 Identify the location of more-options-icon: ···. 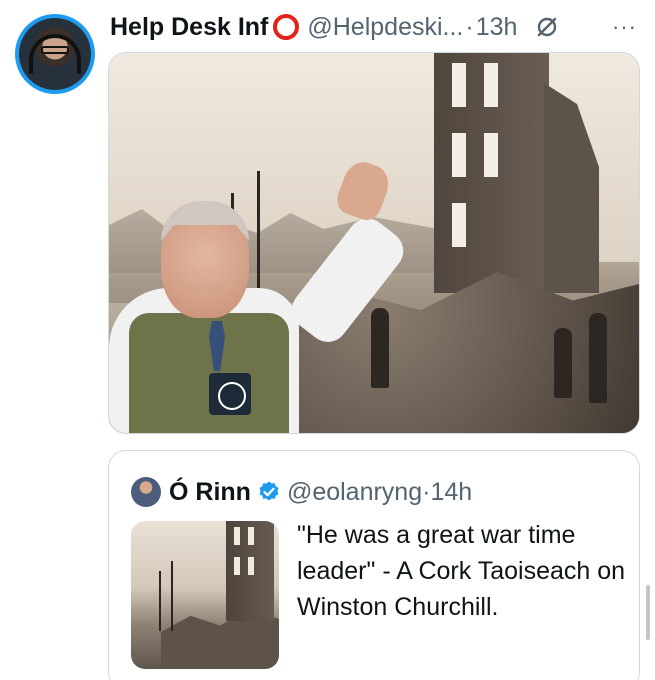
(624, 27).